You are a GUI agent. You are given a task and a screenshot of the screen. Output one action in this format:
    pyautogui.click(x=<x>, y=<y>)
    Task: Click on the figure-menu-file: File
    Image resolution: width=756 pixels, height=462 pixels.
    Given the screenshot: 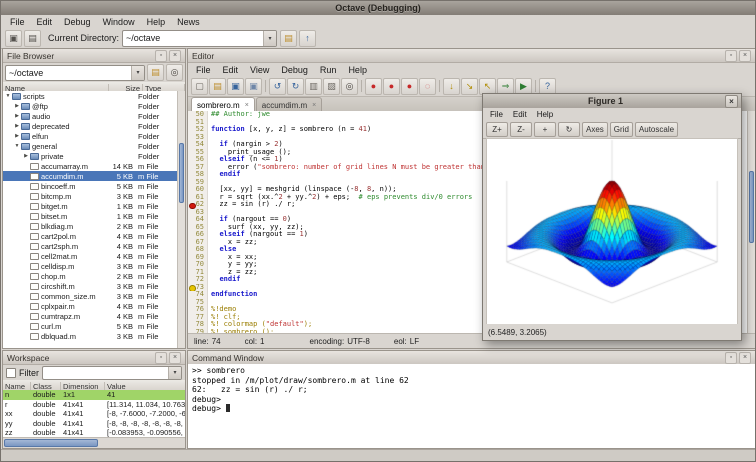 What is the action you would take?
    pyautogui.click(x=496, y=114)
    